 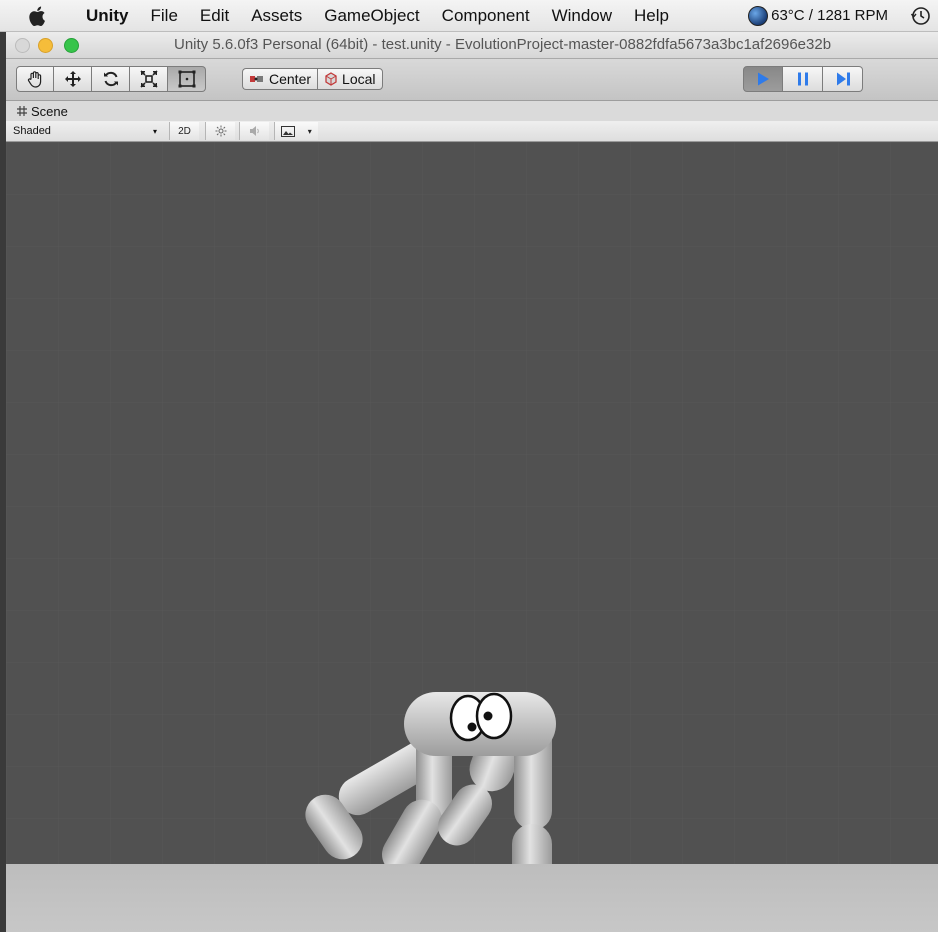 I want to click on globe-icon, so click(x=758, y=15).